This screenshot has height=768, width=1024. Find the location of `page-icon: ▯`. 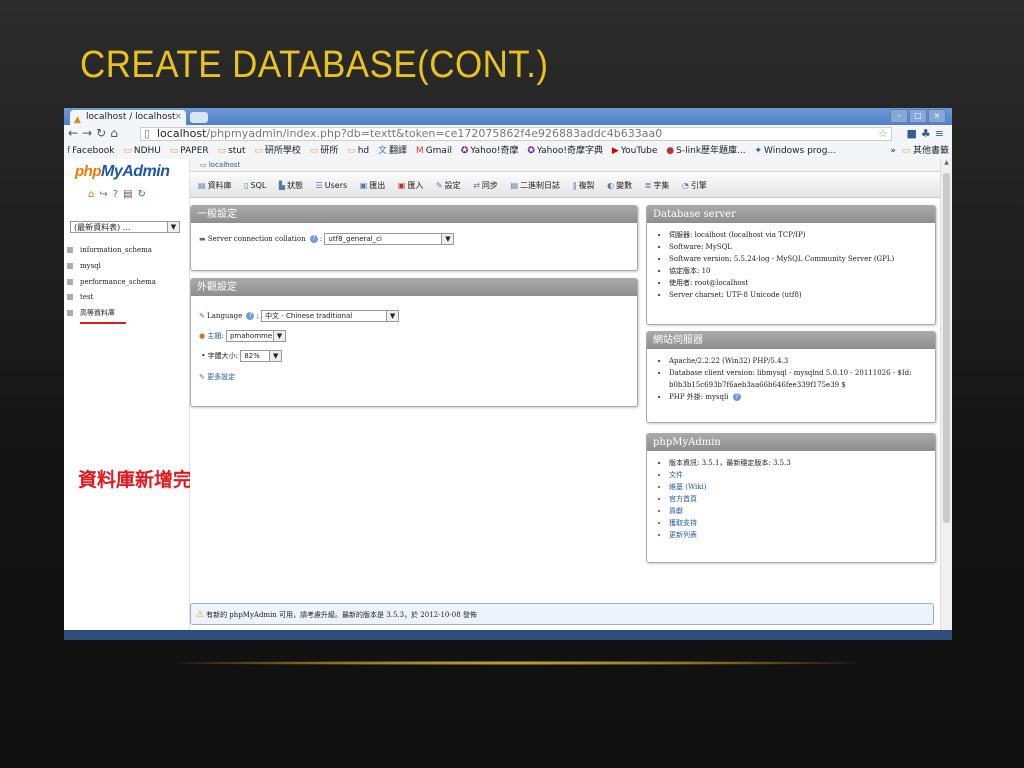

page-icon: ▯ is located at coordinates (147, 133).